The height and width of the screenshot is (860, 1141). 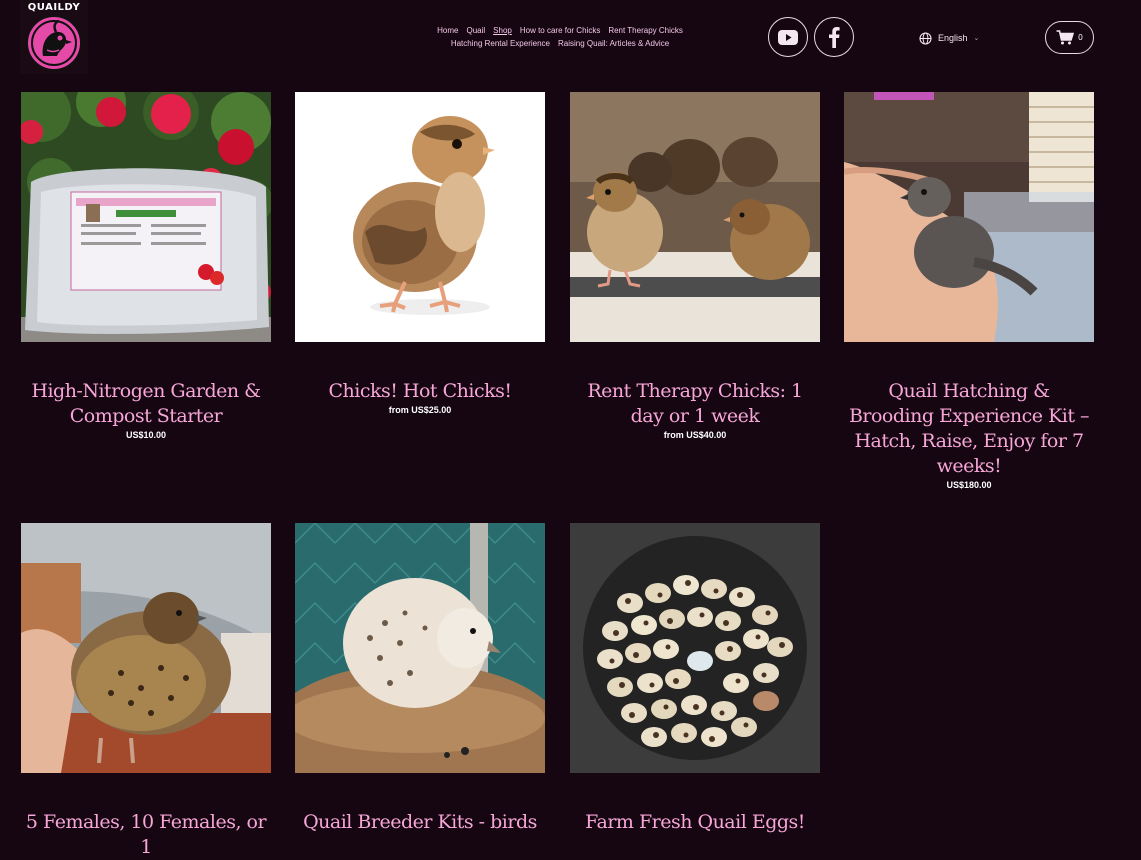 I want to click on quail-hen-photo, so click(x=146, y=648).